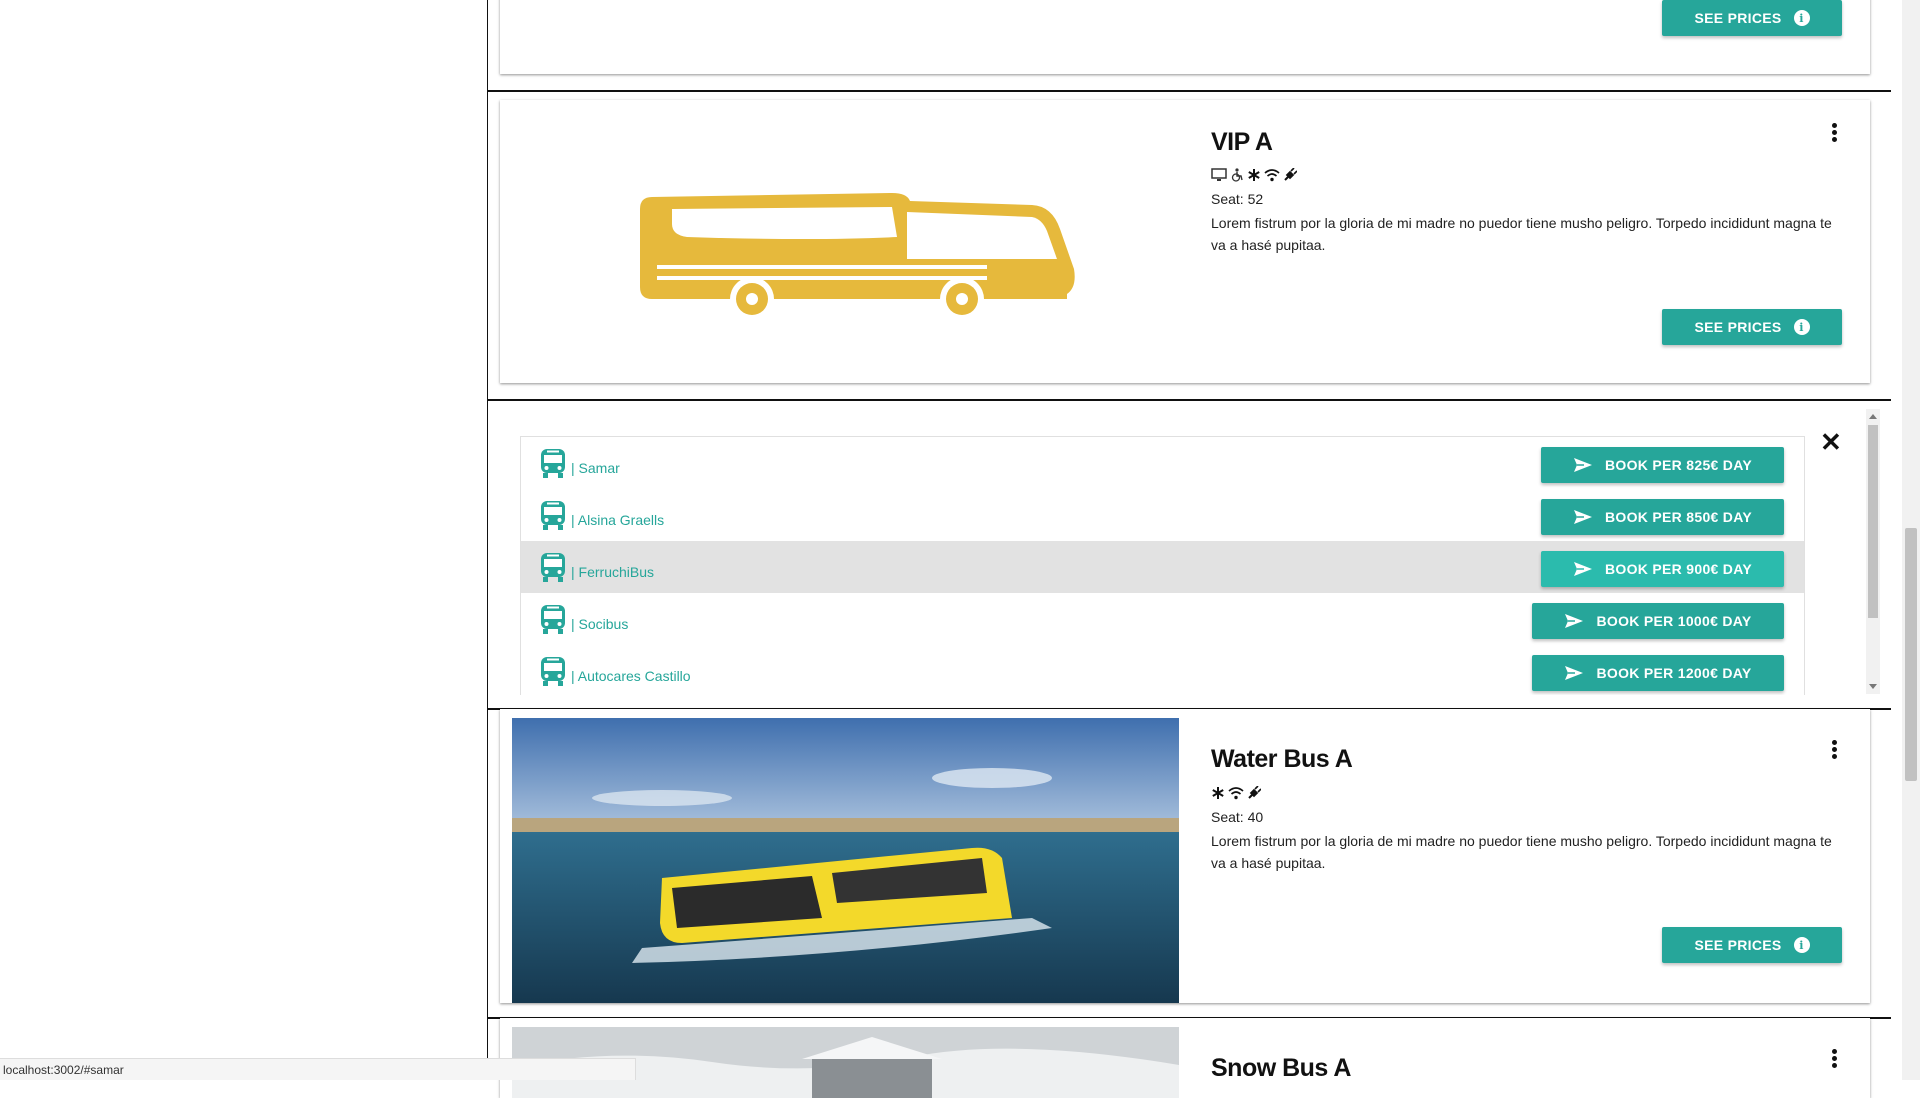 The height and width of the screenshot is (1098, 1920). I want to click on operator-link: | Socibus, so click(599, 624).